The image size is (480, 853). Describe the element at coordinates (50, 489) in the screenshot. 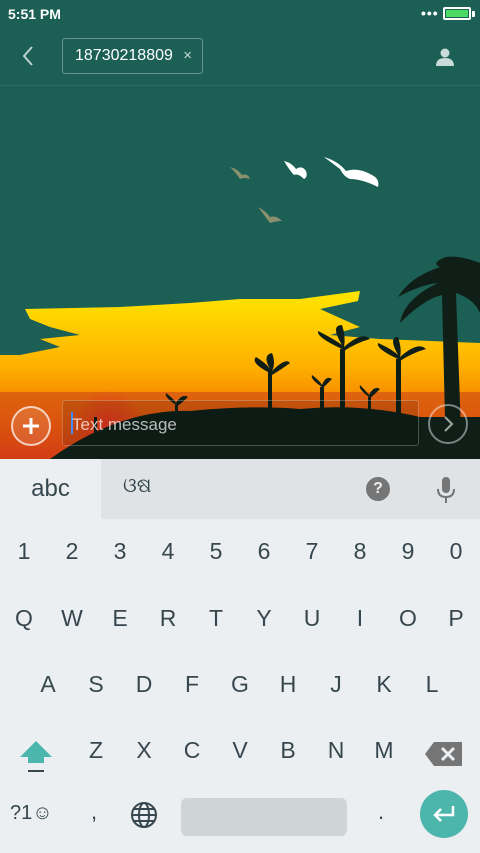

I see `mode-abc-tab: abc` at that location.